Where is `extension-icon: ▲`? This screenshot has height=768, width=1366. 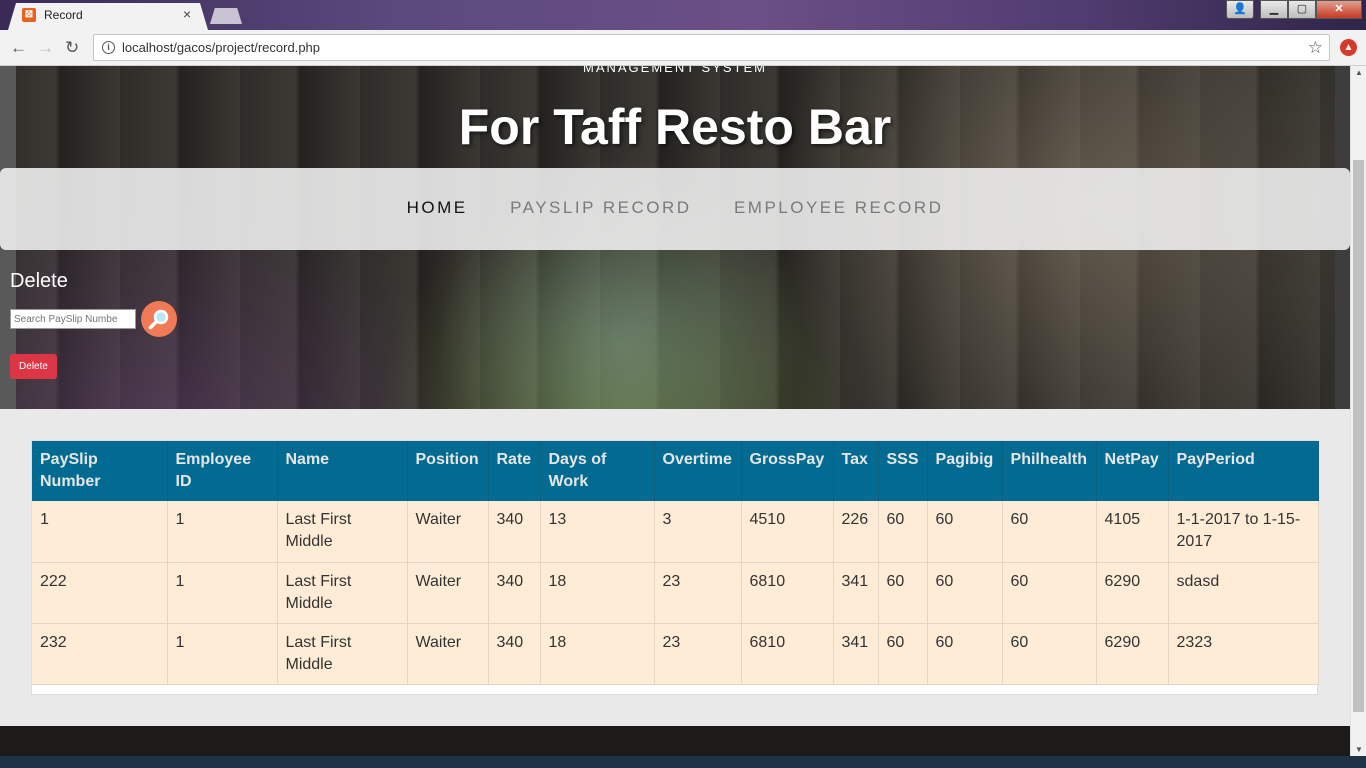 extension-icon: ▲ is located at coordinates (1348, 47).